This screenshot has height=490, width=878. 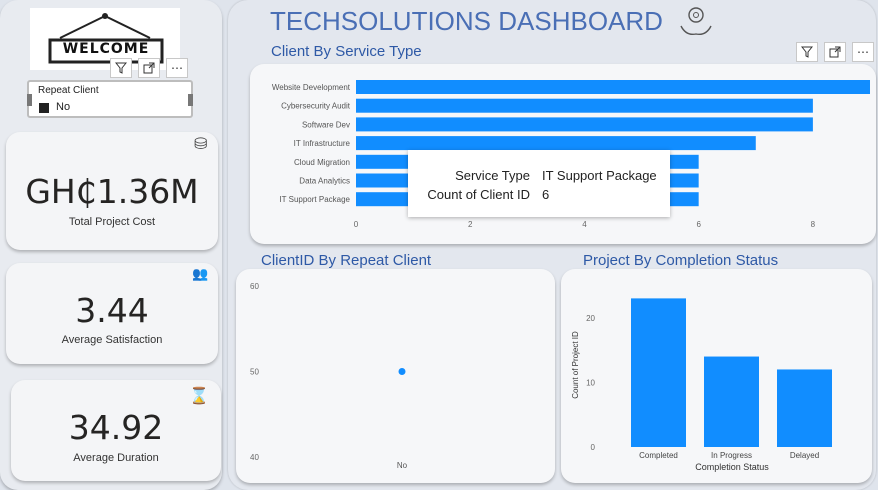 What do you see at coordinates (590, 318) in the screenshot?
I see `status-y-tick: 20` at bounding box center [590, 318].